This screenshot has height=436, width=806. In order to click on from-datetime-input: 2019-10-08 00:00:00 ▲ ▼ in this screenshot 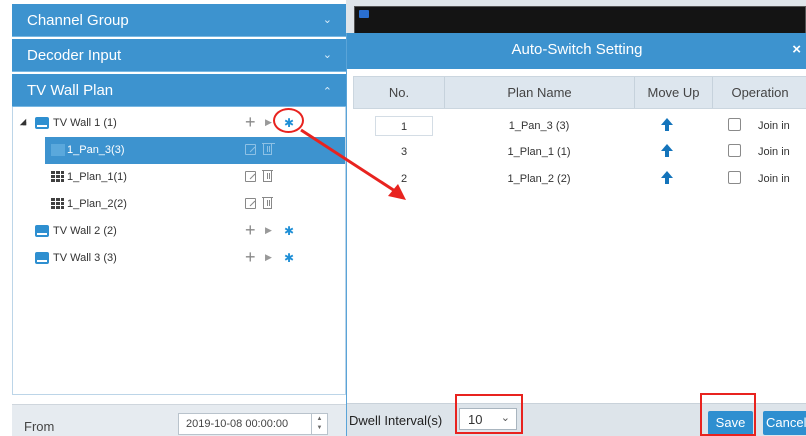, I will do `click(253, 424)`.